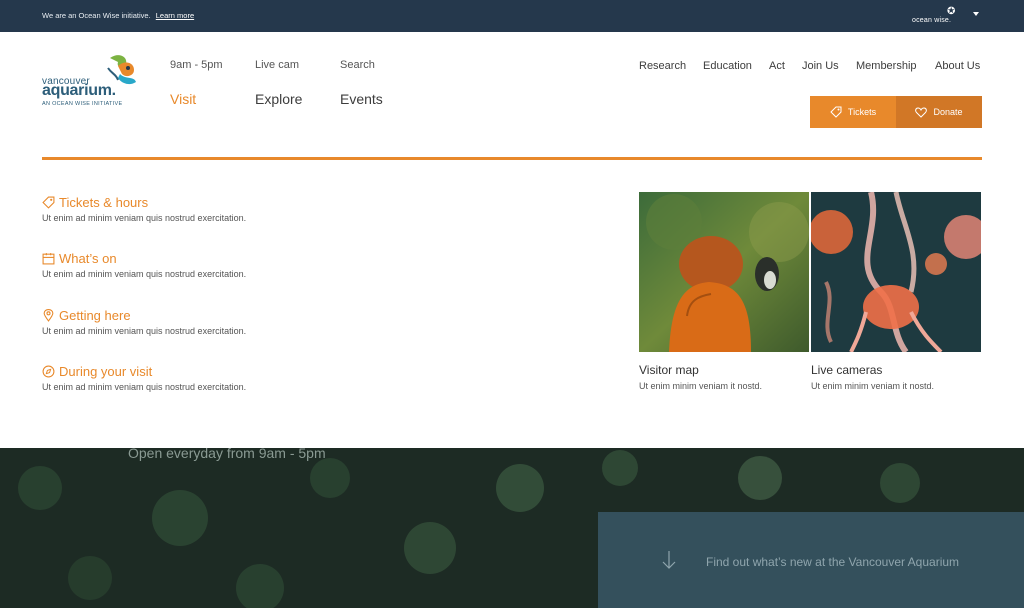 This screenshot has width=1024, height=608. I want to click on arrow-down-icon, so click(669, 560).